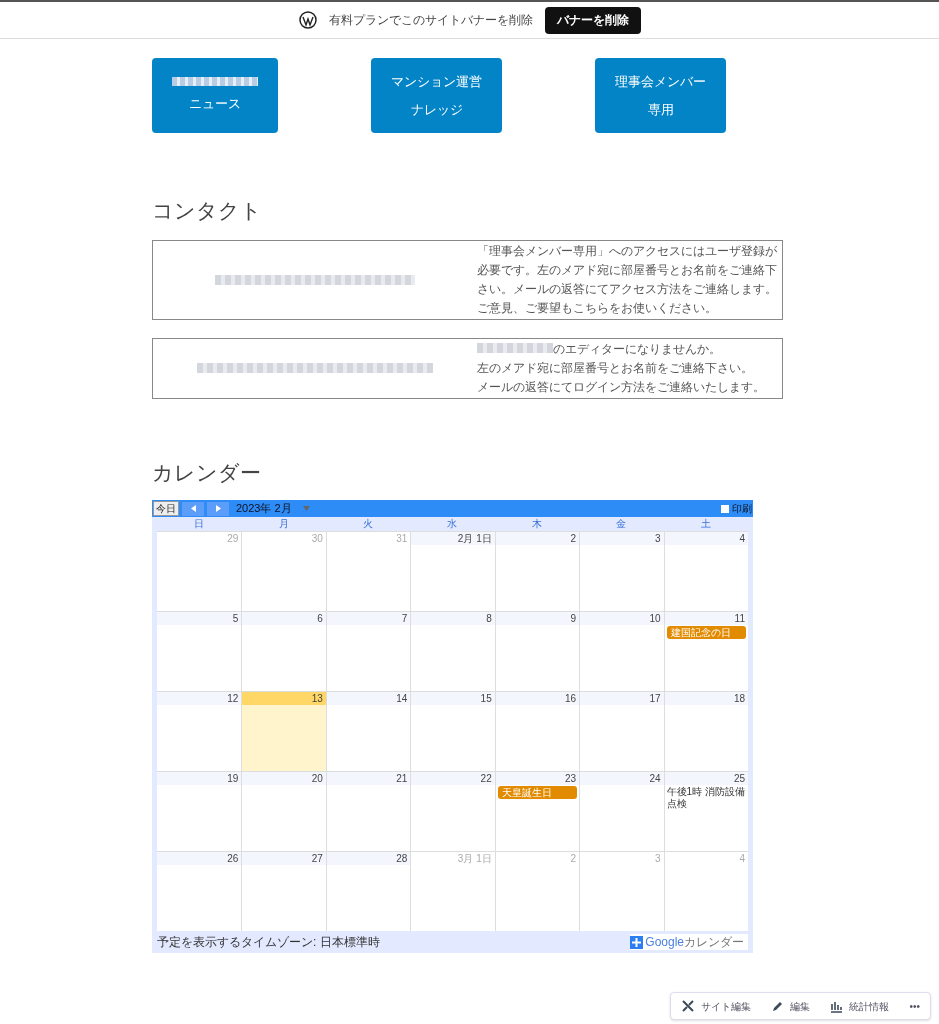 This screenshot has height=1024, width=939. I want to click on nav-button: マンション運営 ナレッジ, so click(436, 95).